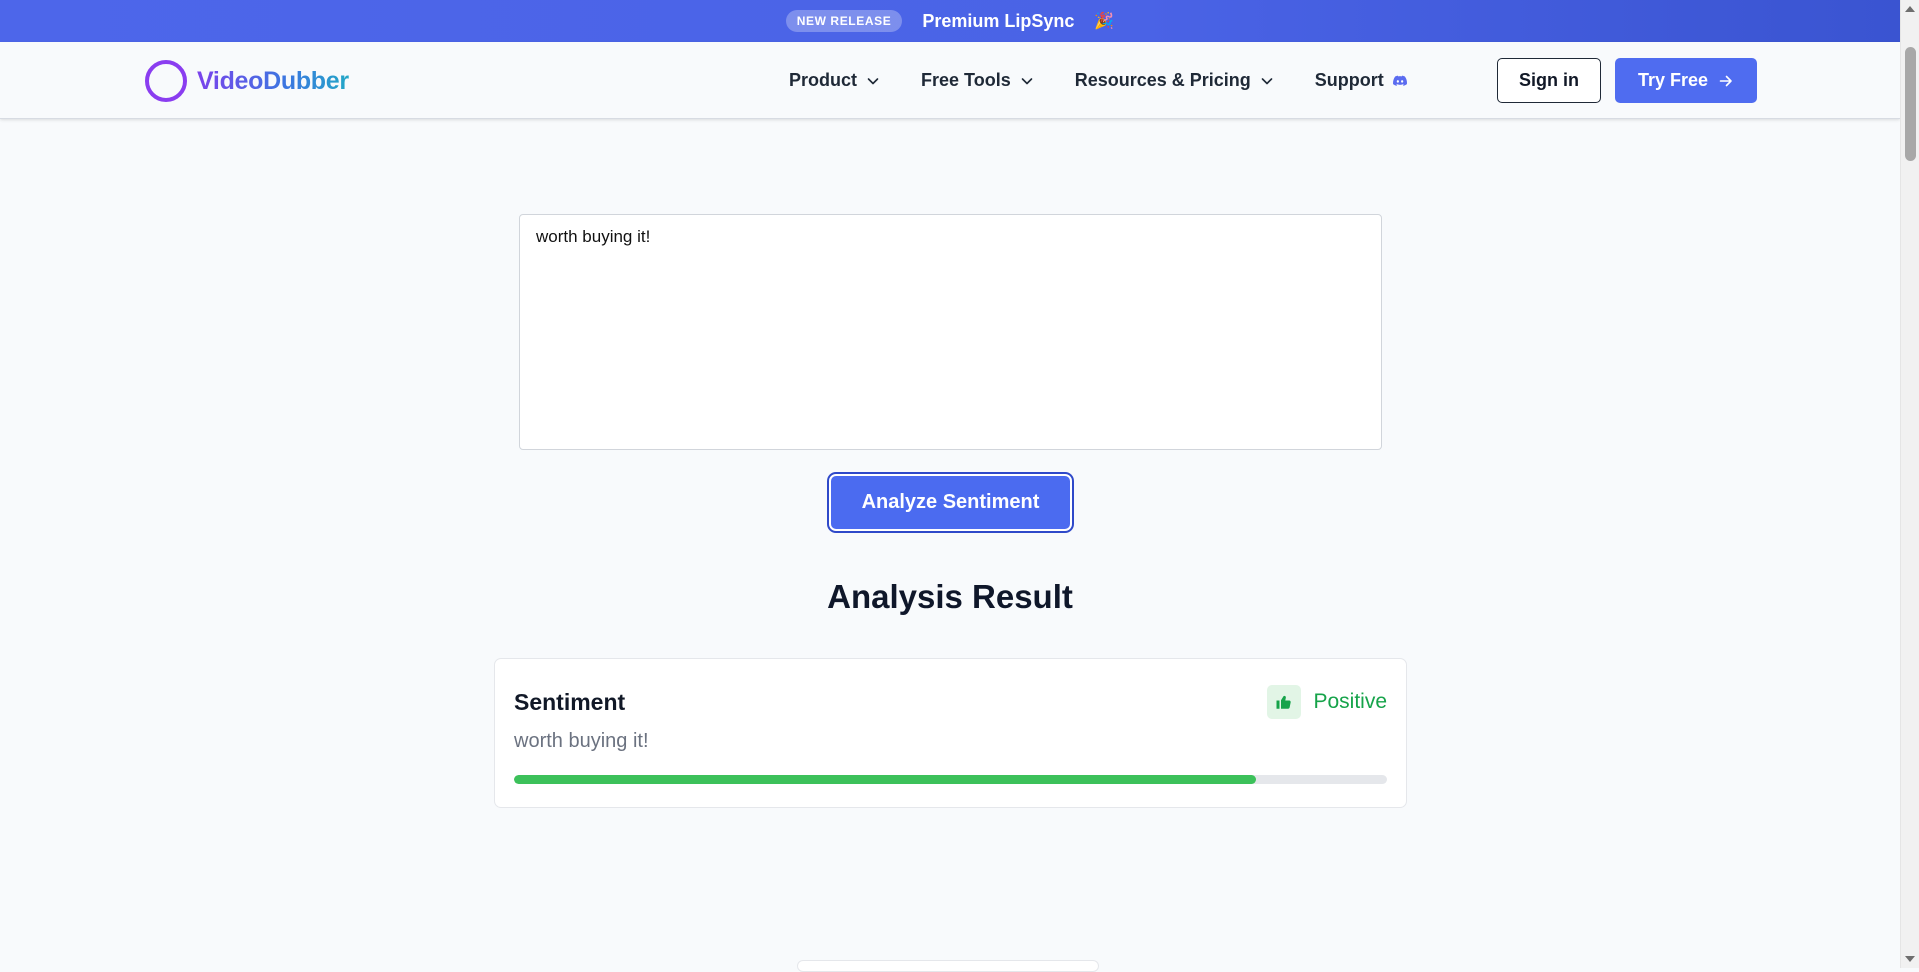  I want to click on sign-in-button: Sign in, so click(1549, 80).